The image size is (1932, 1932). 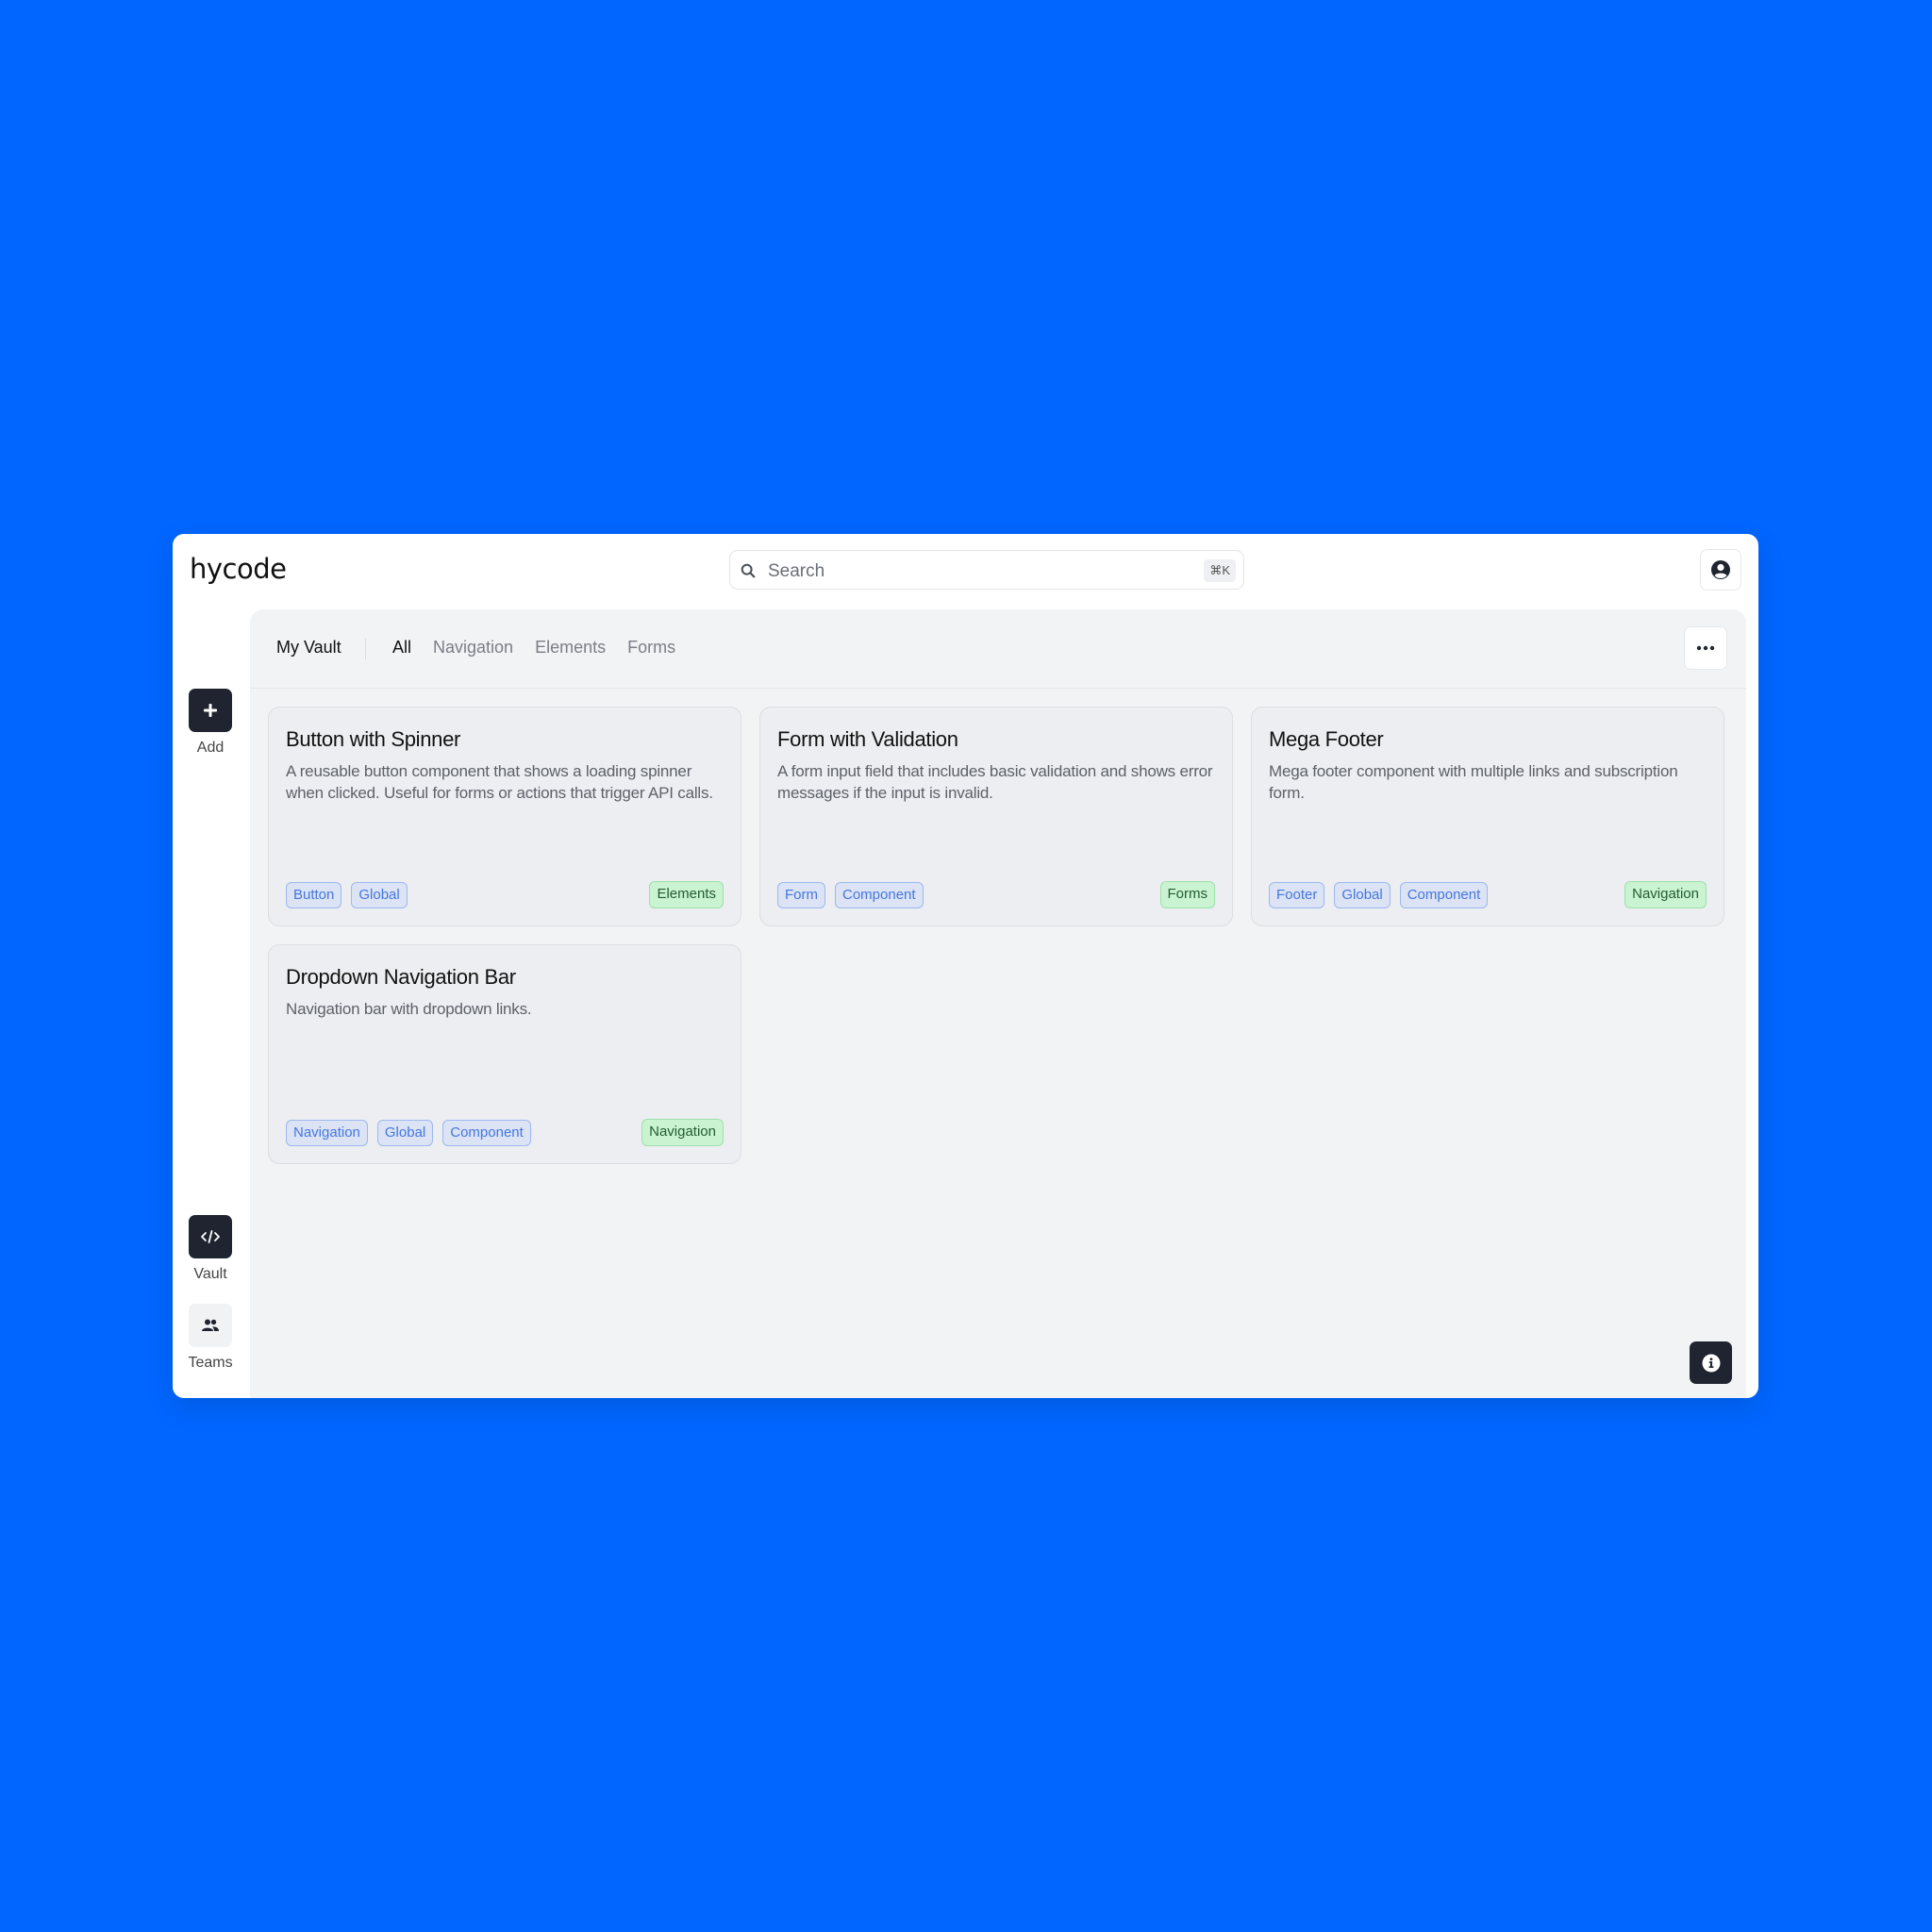 I want to click on search-icon, so click(x=748, y=571).